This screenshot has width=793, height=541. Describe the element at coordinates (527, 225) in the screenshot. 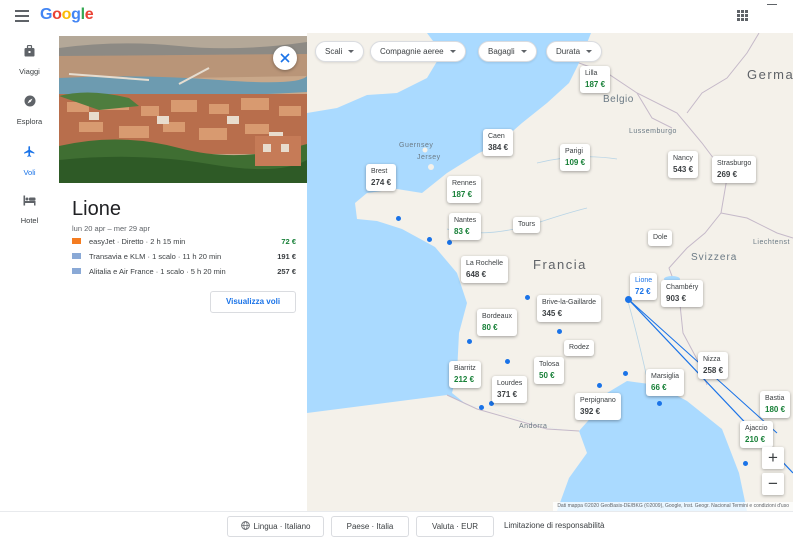

I see `map-pin-tours: Tours` at that location.